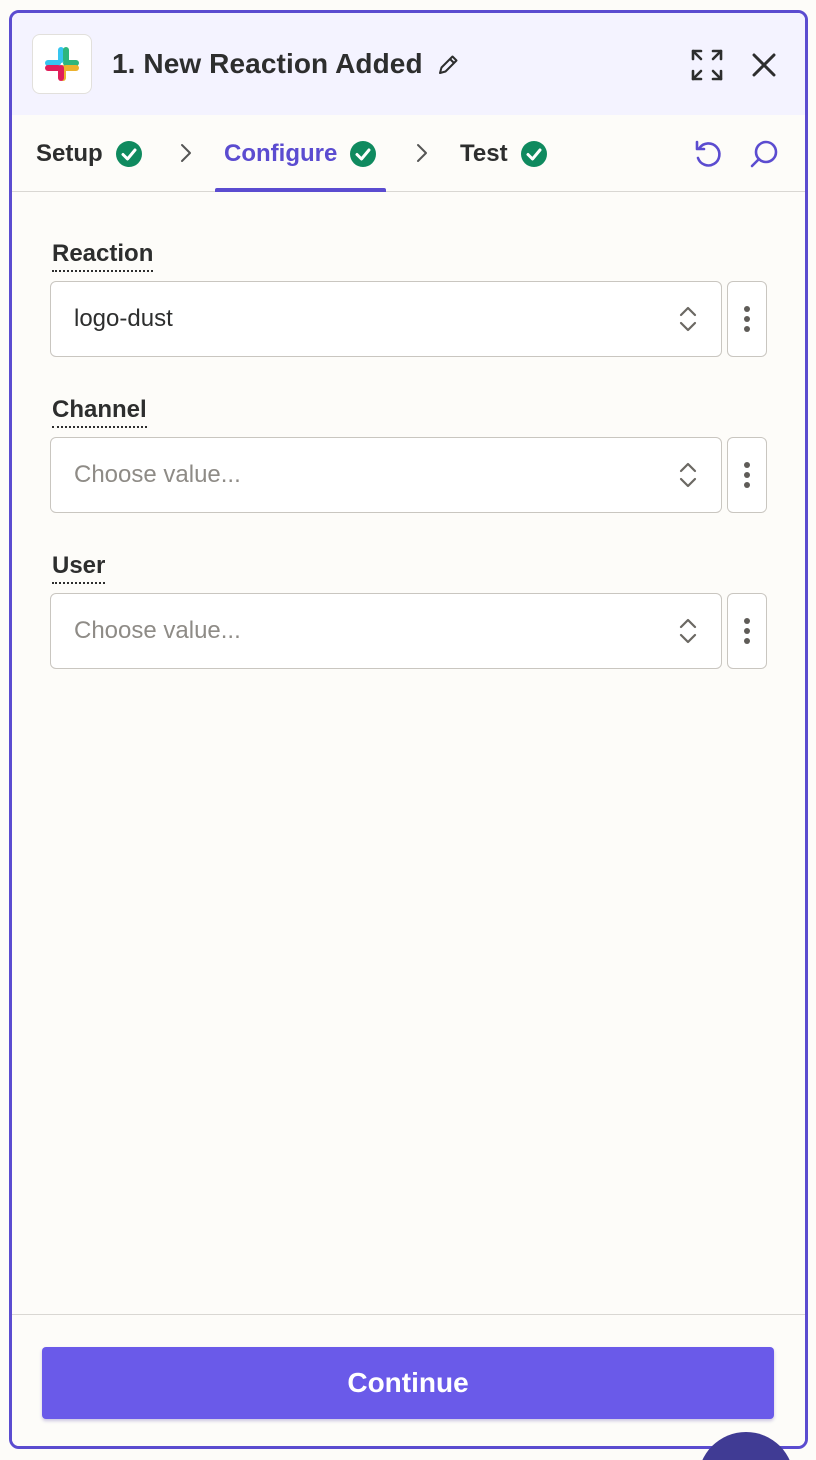 Image resolution: width=816 pixels, height=1460 pixels. What do you see at coordinates (62, 64) in the screenshot?
I see `slack-logo-icon` at bounding box center [62, 64].